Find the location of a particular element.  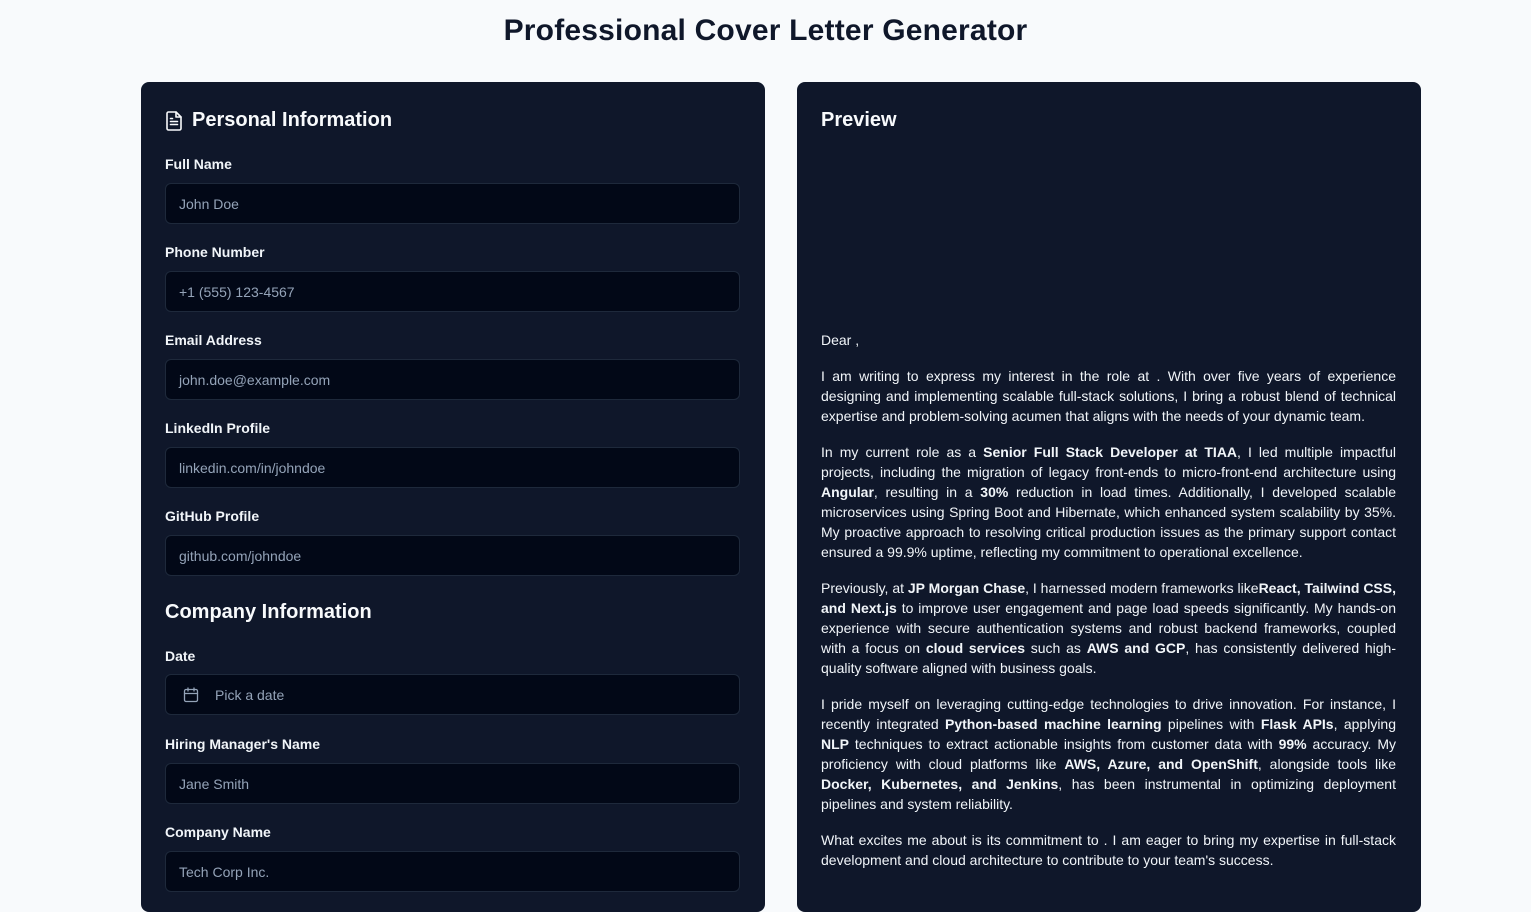

company-info-heading: Company Information is located at coordinates (268, 612).